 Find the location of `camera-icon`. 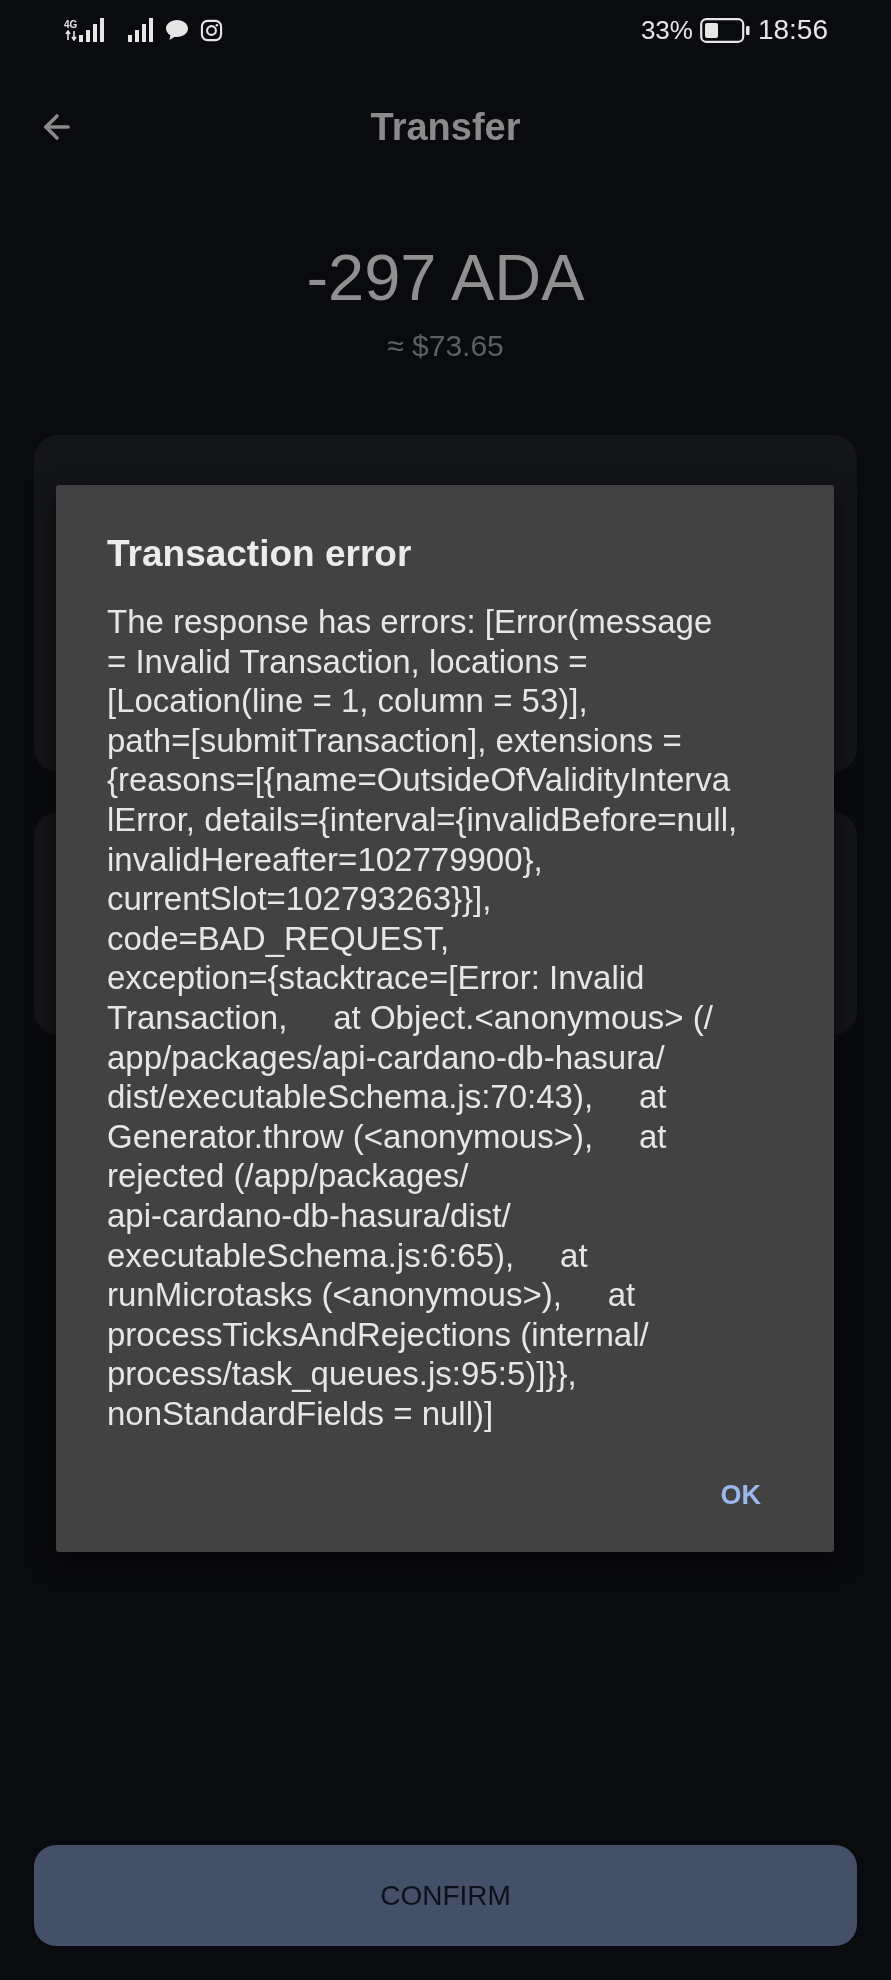

camera-icon is located at coordinates (212, 30).